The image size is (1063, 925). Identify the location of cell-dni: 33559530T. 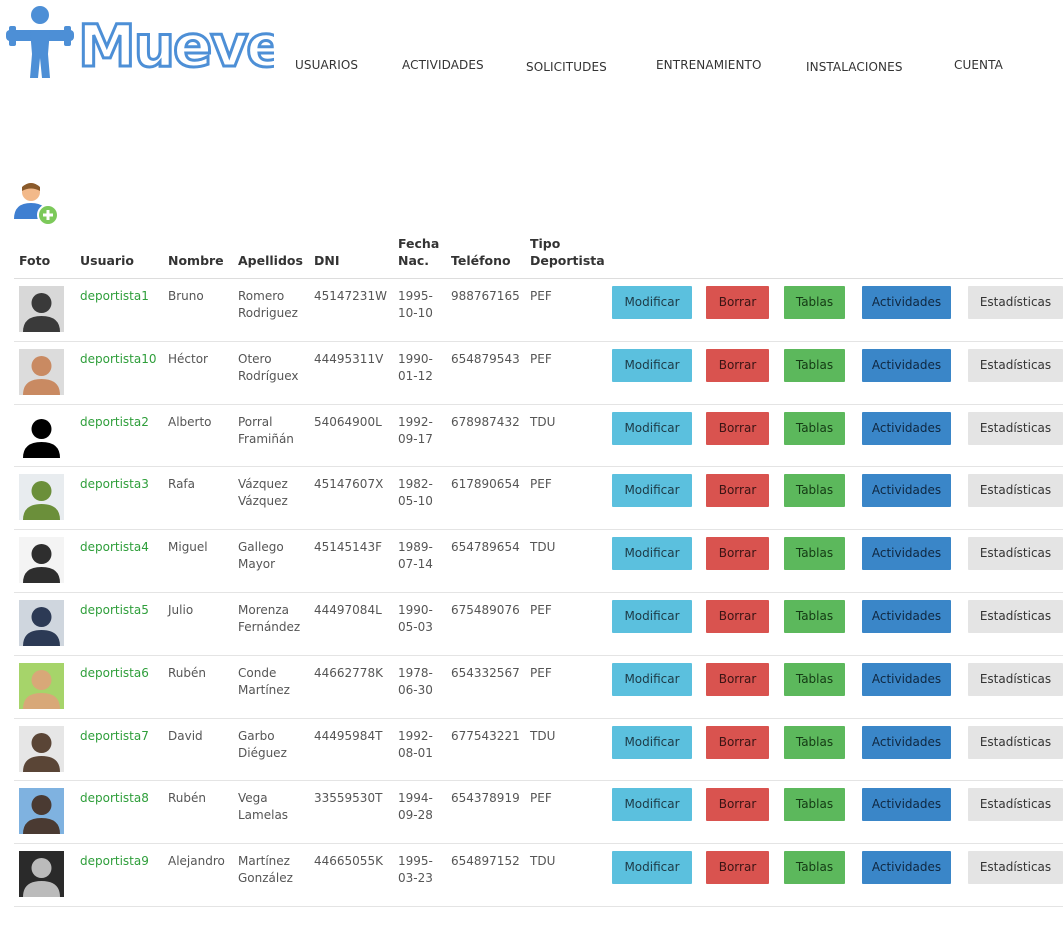
(348, 798).